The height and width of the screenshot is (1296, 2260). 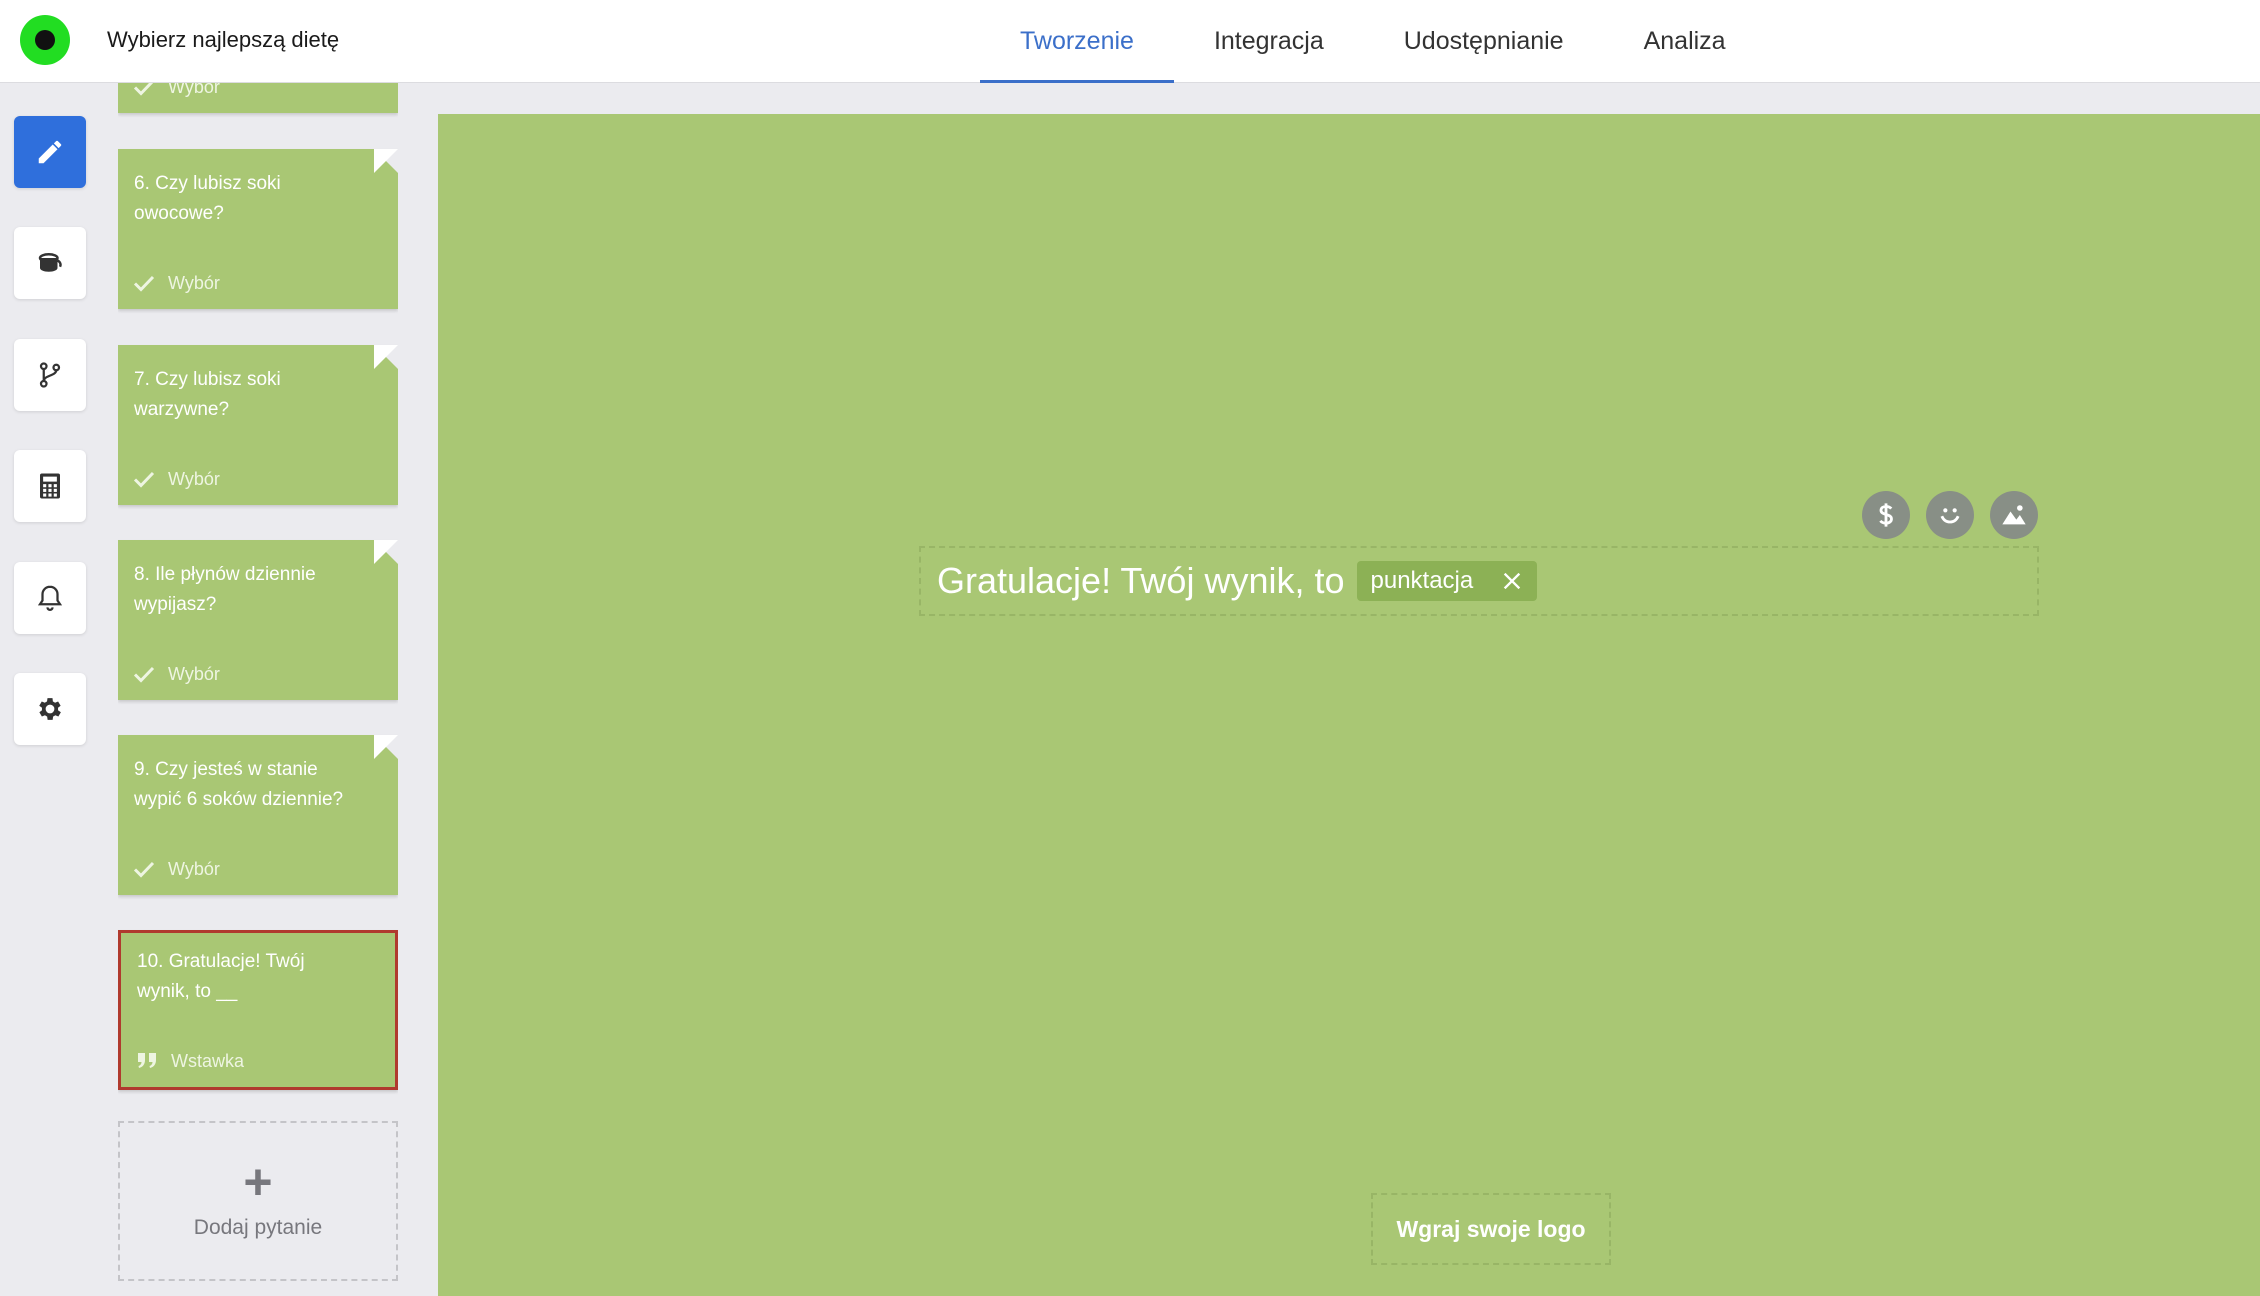 I want to click on question-card-7: 7. Czy lubisz soki warzywne? Wybór, so click(x=258, y=425).